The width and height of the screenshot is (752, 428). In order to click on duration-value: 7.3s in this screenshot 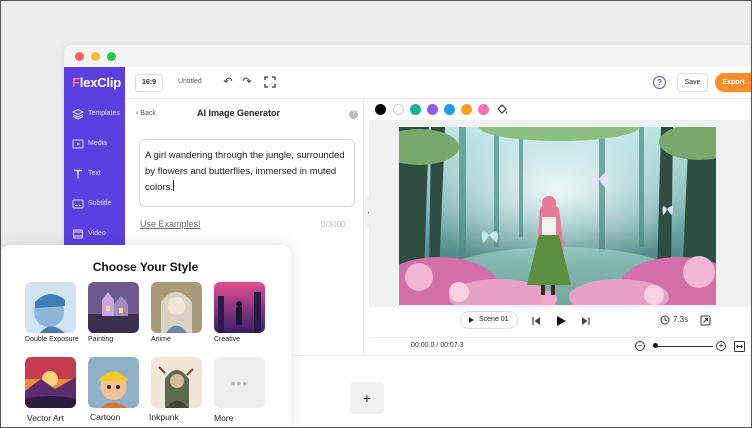, I will do `click(681, 319)`.